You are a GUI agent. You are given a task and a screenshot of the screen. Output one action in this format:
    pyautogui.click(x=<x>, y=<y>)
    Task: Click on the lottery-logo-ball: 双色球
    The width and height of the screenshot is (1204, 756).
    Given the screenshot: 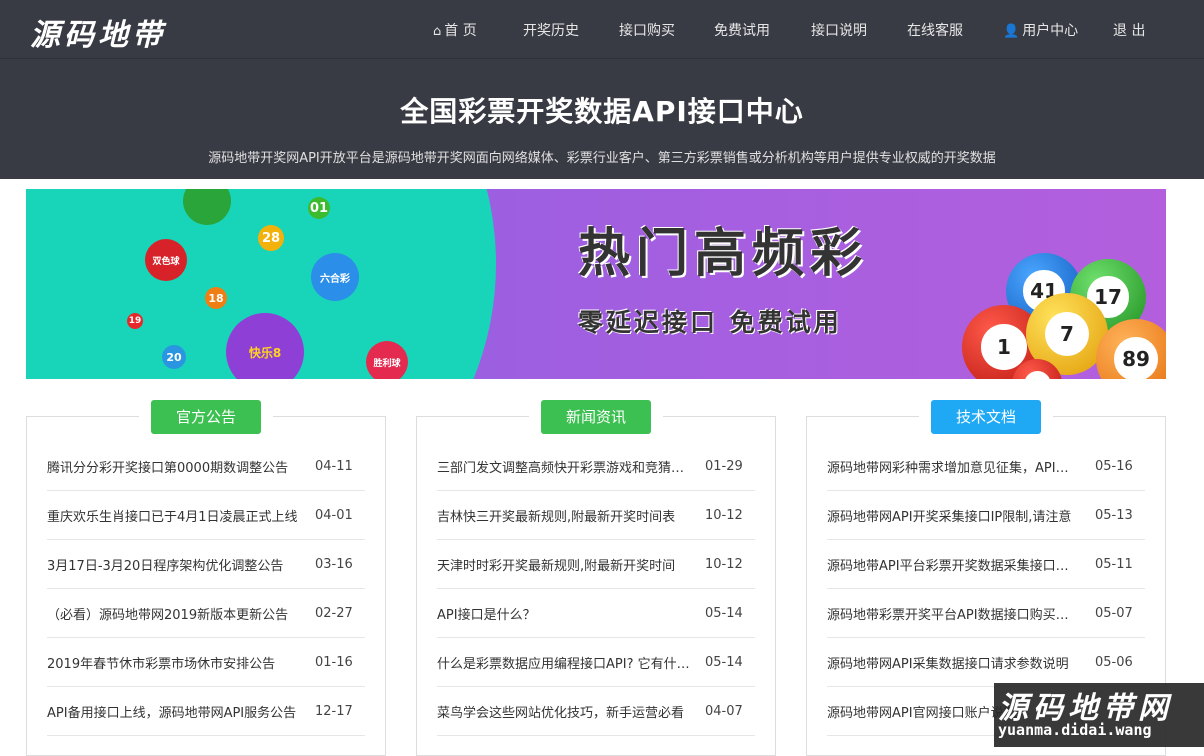 What is the action you would take?
    pyautogui.click(x=166, y=260)
    